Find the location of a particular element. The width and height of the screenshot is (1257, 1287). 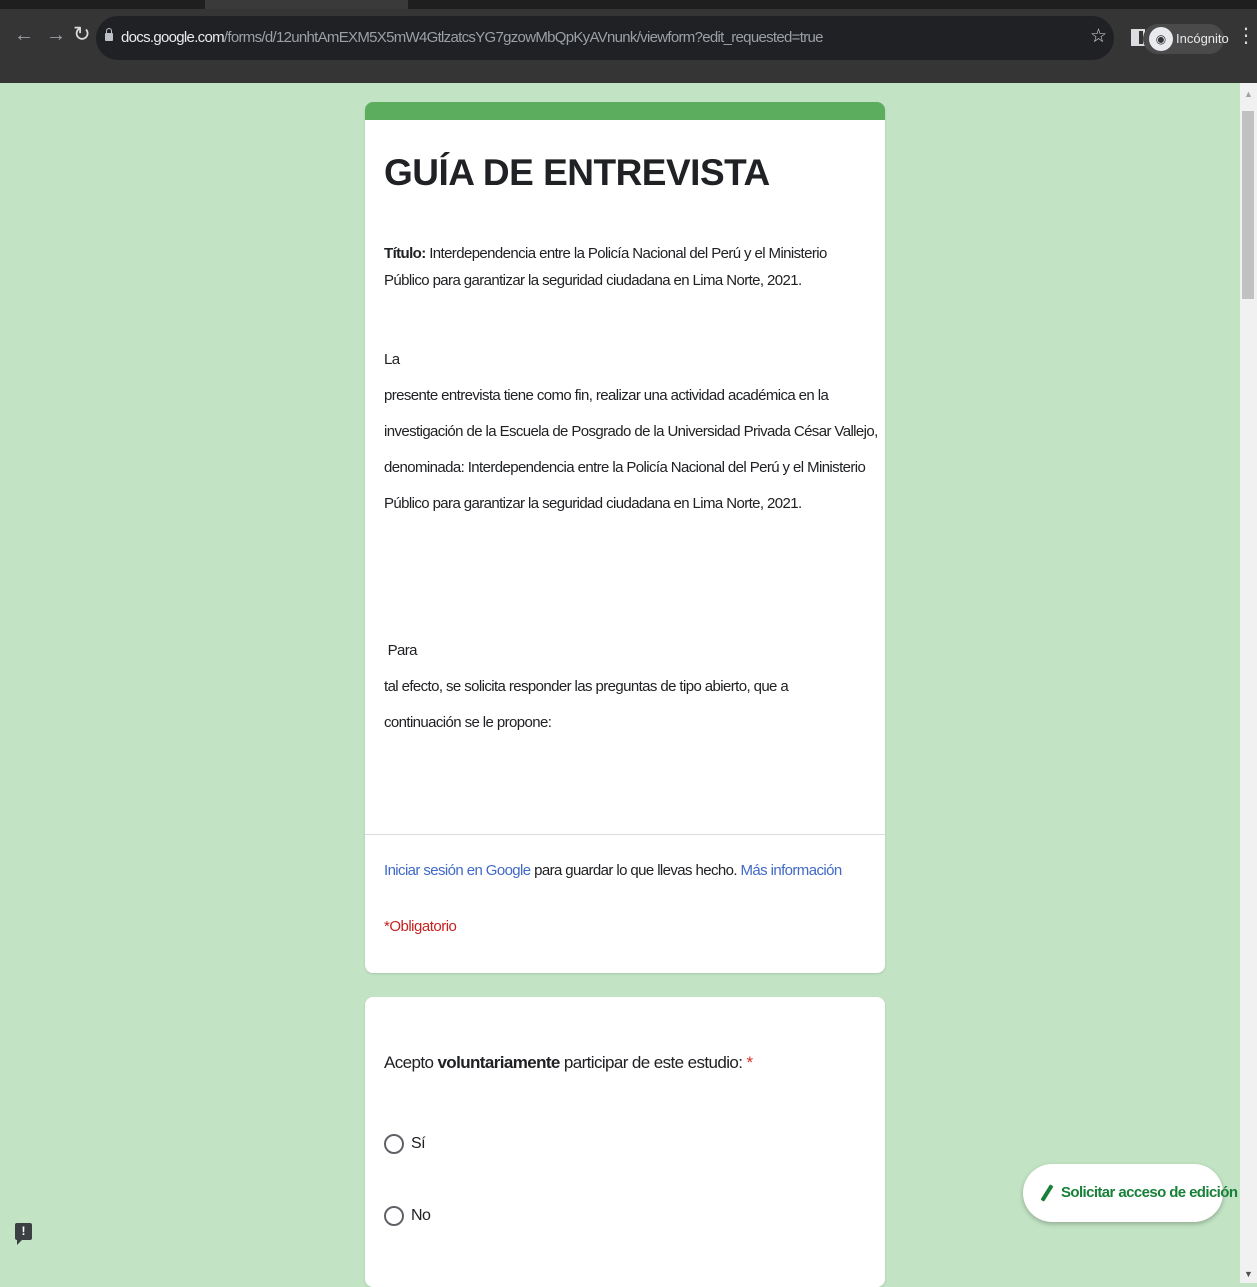

question-text-bold: voluntariamente is located at coordinates (498, 1062).